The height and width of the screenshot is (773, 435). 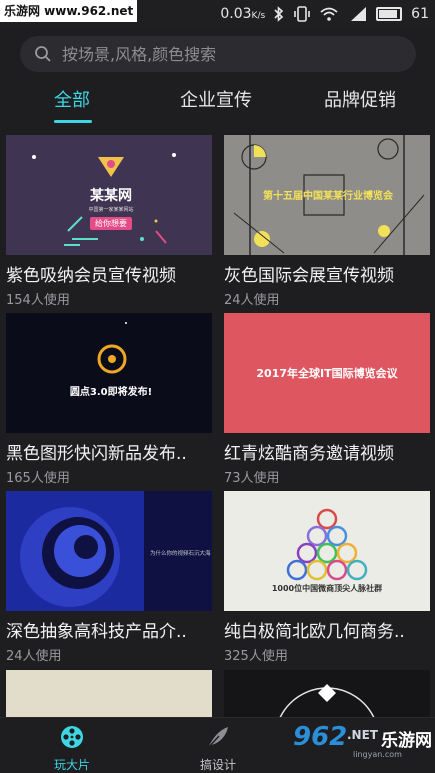 I want to click on watermark-suffix: .NET, so click(x=362, y=735).